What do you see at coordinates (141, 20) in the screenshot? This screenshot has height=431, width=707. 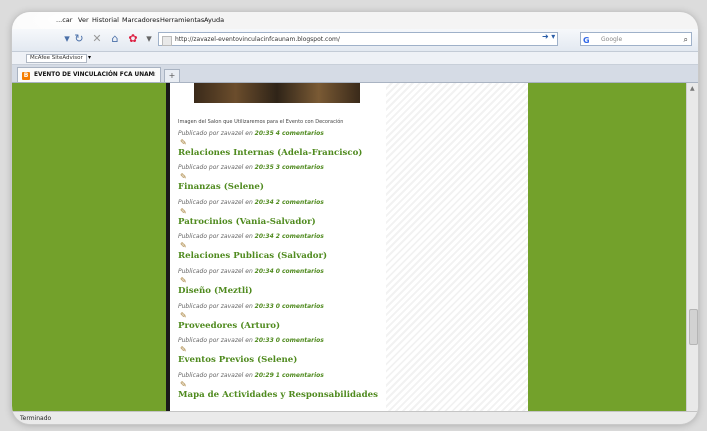 I see `menu-item: Marcadores` at bounding box center [141, 20].